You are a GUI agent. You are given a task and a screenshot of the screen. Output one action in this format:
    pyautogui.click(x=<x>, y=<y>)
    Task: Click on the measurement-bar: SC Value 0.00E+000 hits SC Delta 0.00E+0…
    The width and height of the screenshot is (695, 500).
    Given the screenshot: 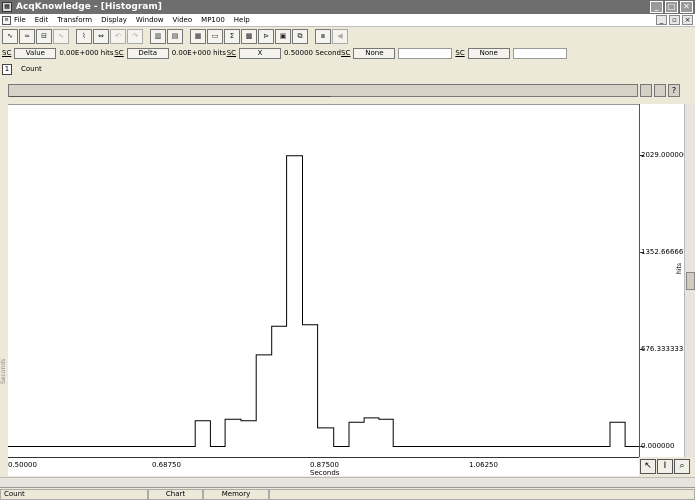 What is the action you would take?
    pyautogui.click(x=347, y=53)
    